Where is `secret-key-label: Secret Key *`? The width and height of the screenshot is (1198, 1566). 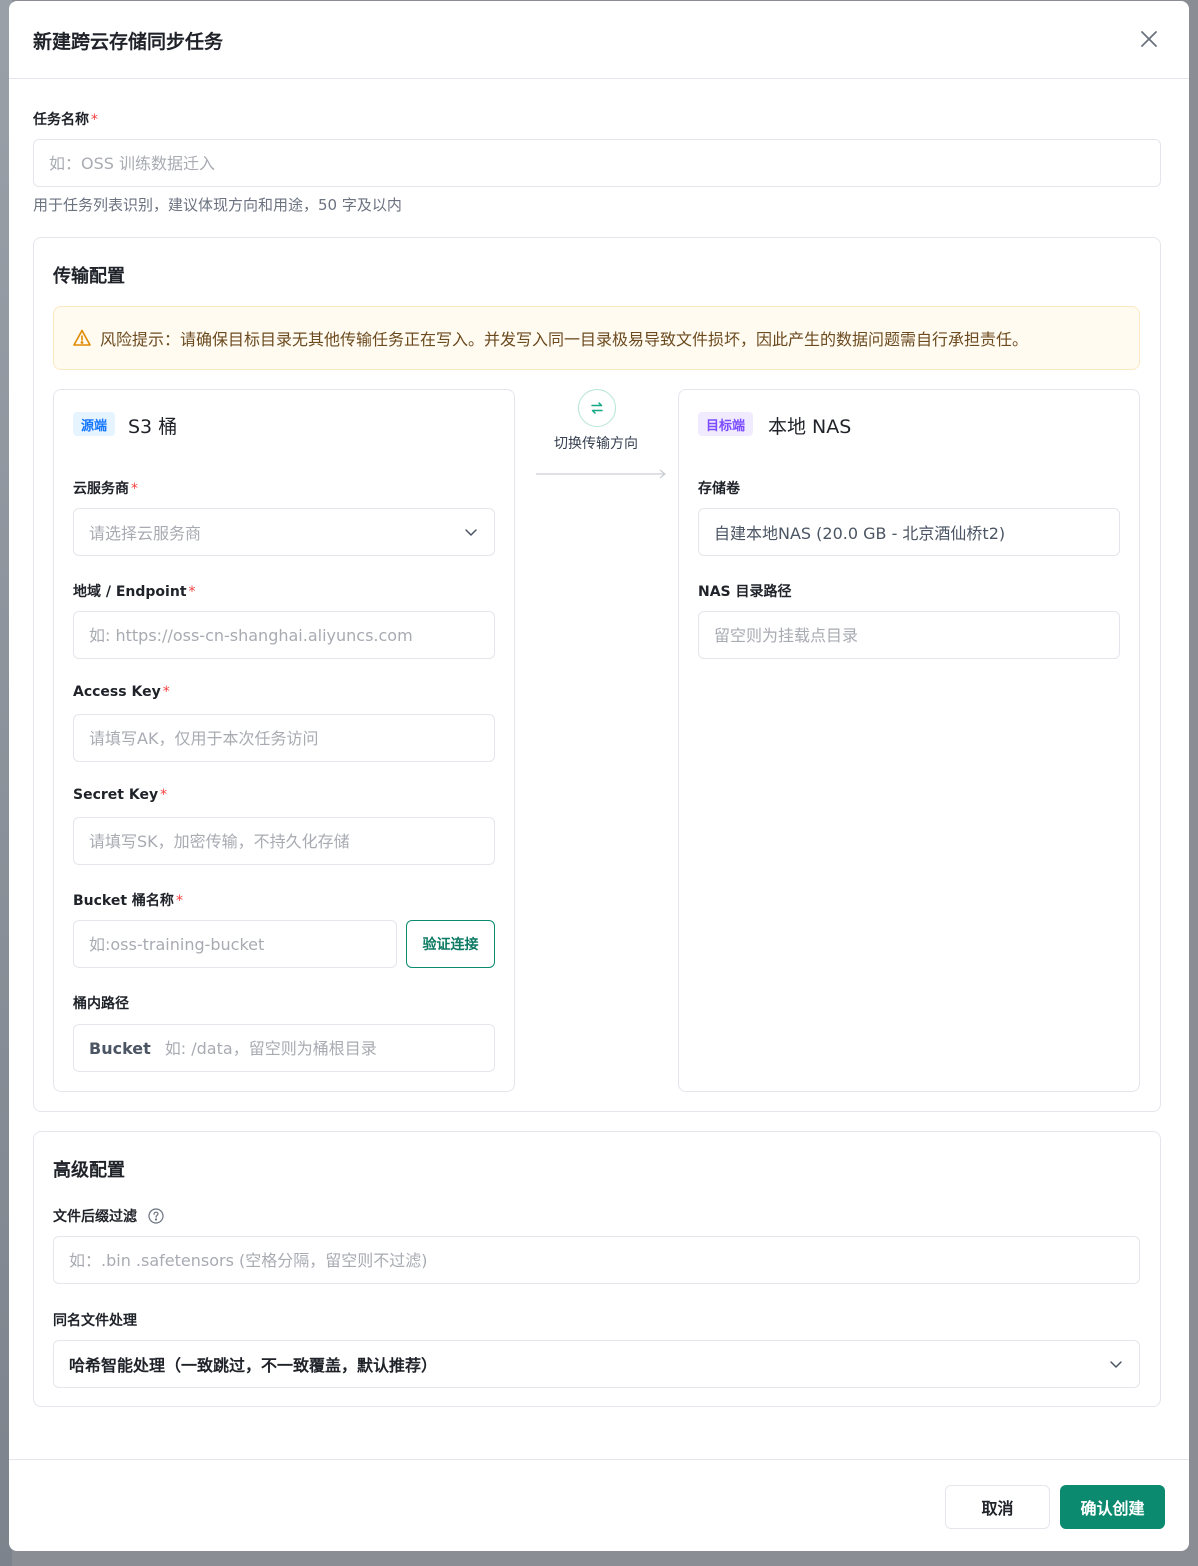
secret-key-label: Secret Key * is located at coordinates (120, 795).